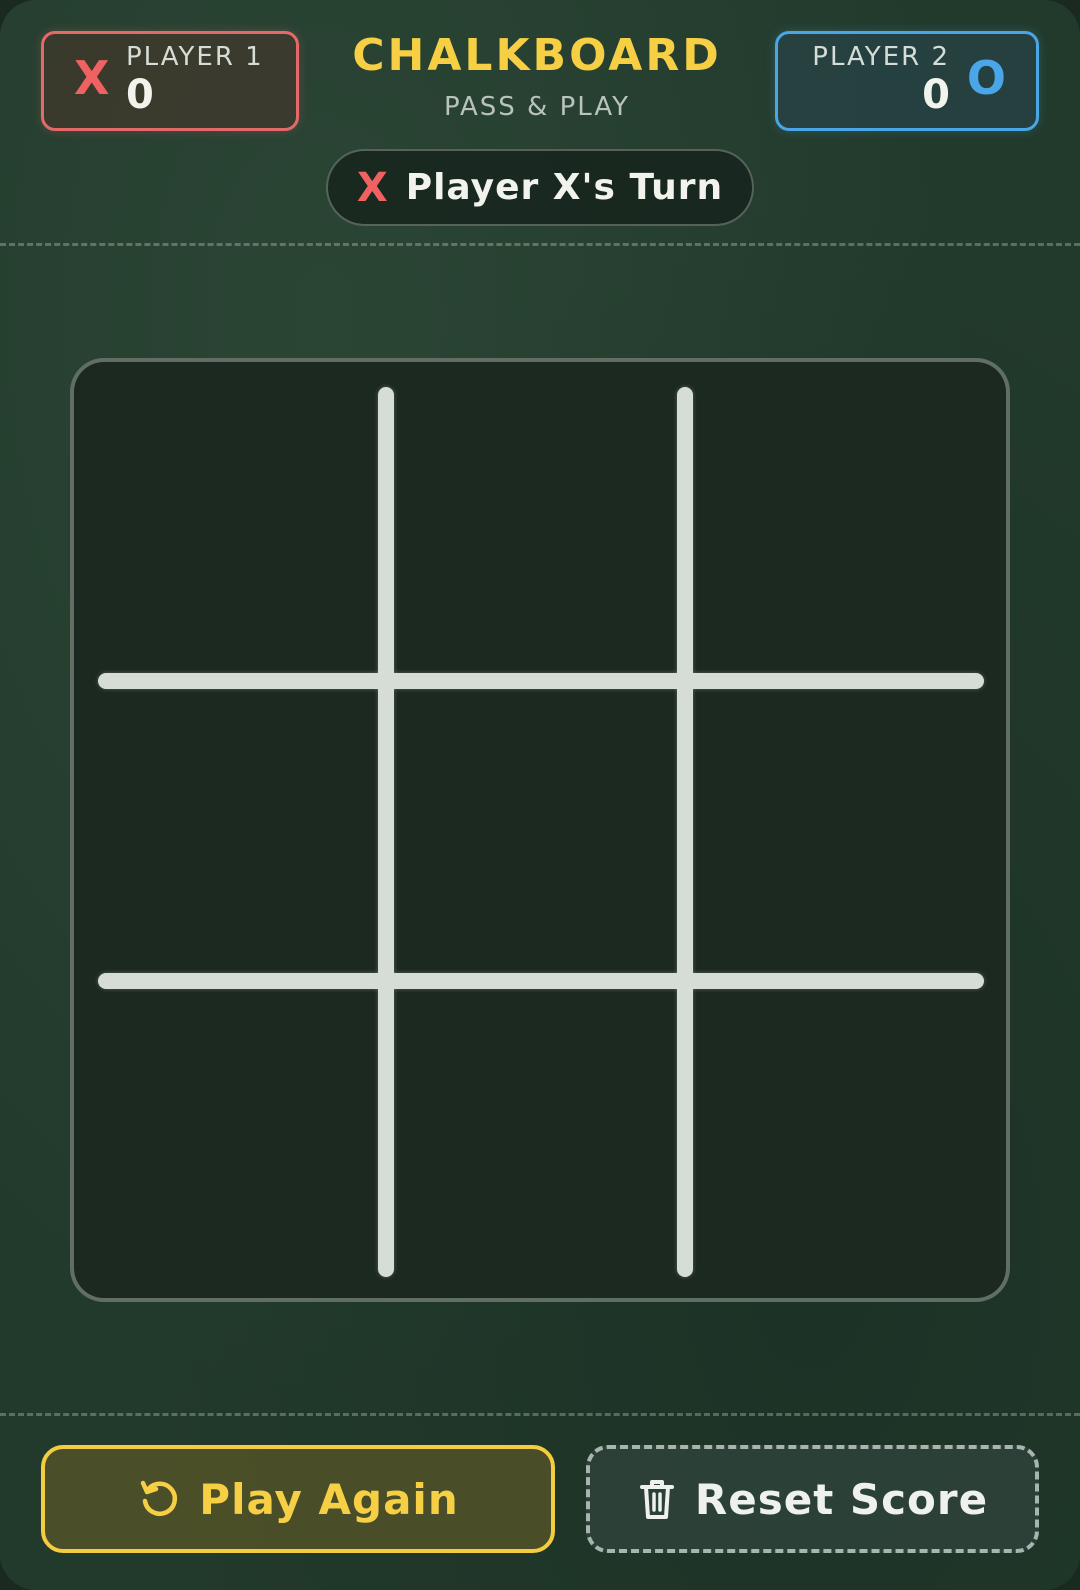  What do you see at coordinates (537, 107) in the screenshot?
I see `game-mode-subtitle: PASS & PLAY` at bounding box center [537, 107].